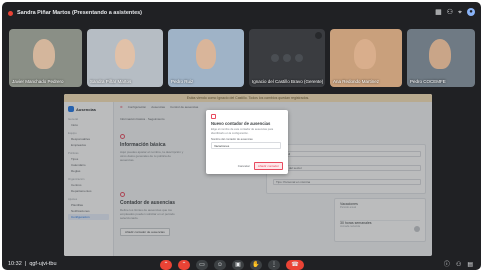 This screenshot has height=272, width=483. What do you see at coordinates (471, 12) in the screenshot?
I see `user-avatar: ●` at bounding box center [471, 12].